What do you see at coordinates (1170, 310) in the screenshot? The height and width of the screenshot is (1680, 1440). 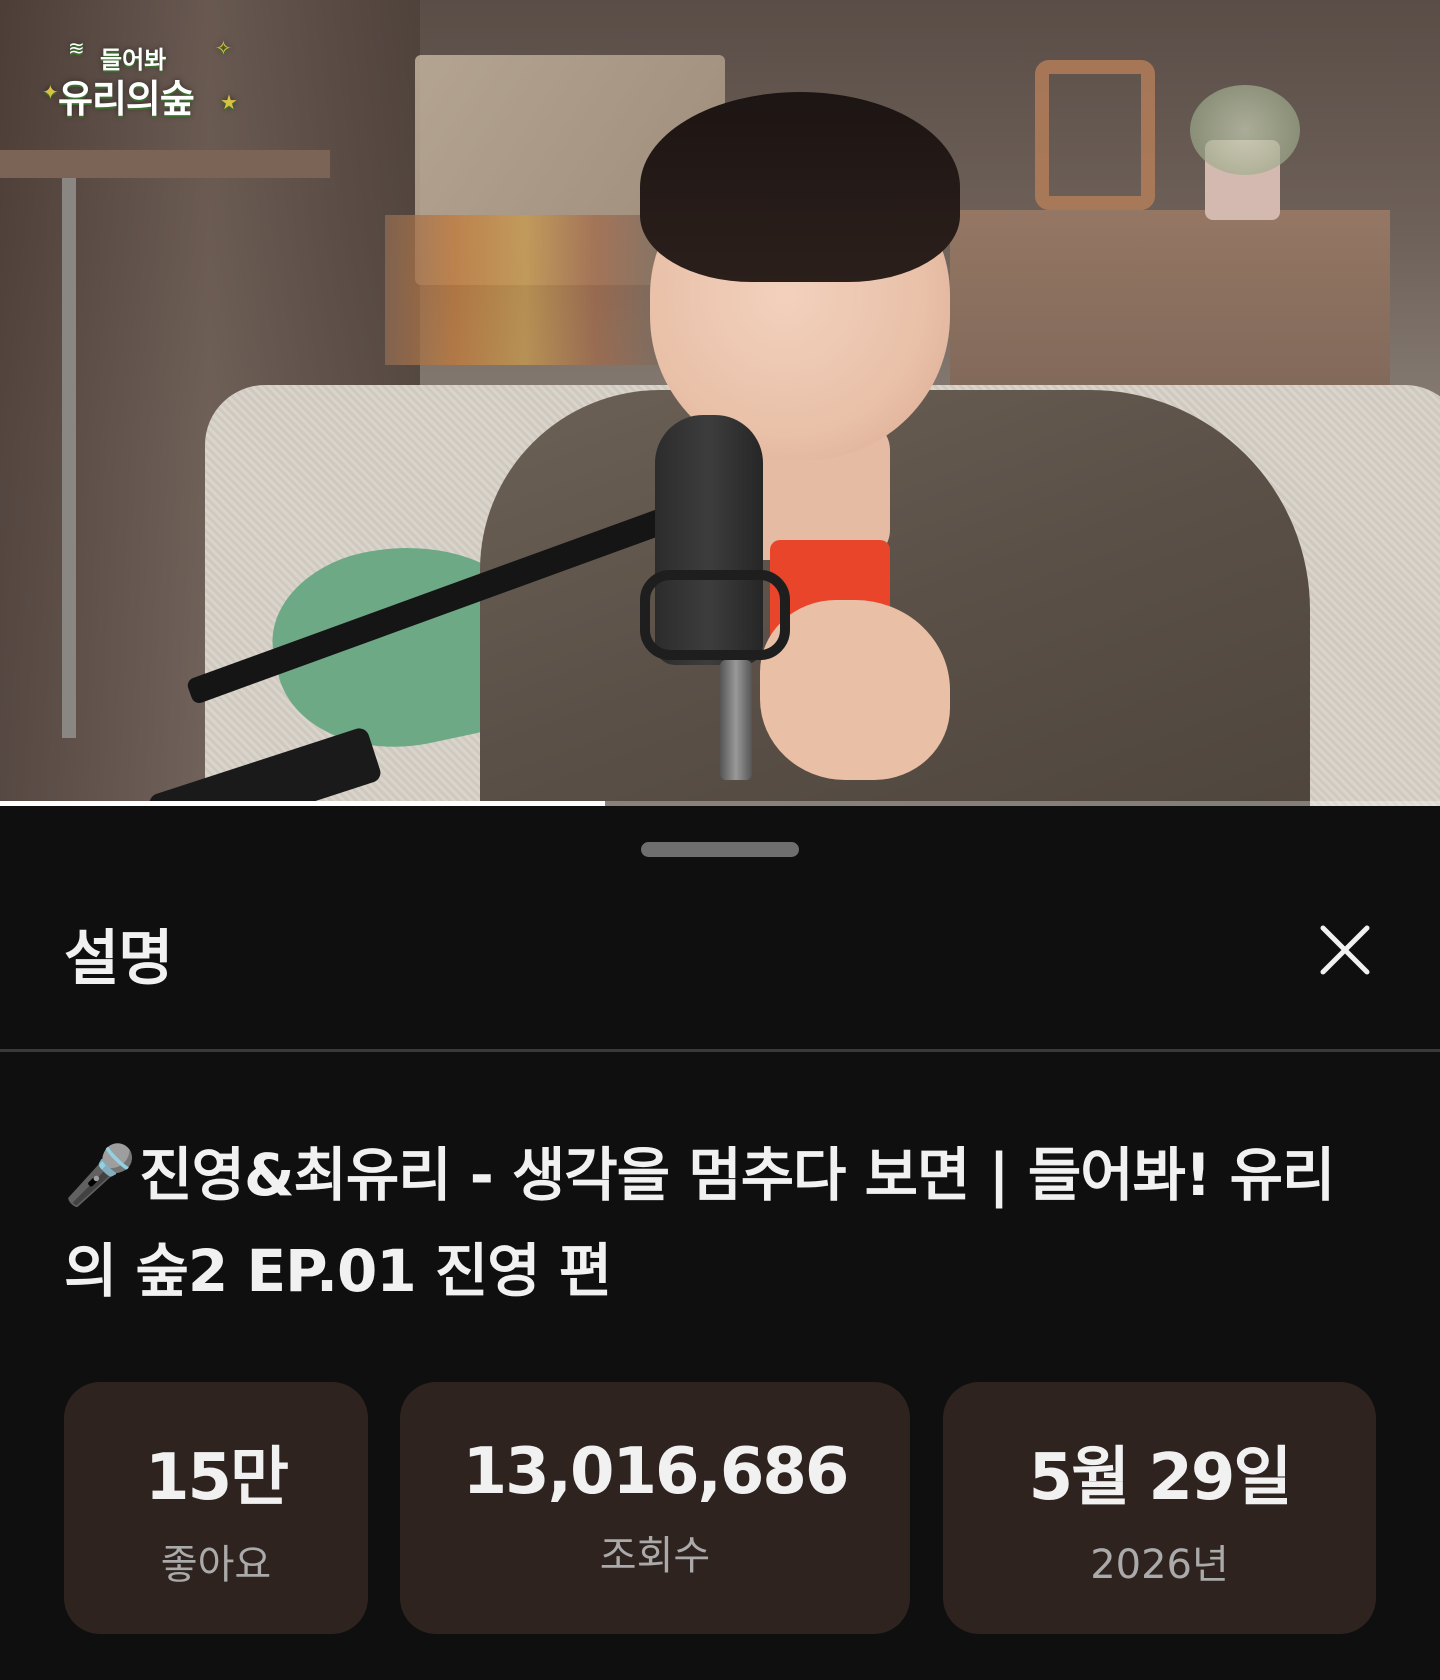 I see `background-cabinet` at bounding box center [1170, 310].